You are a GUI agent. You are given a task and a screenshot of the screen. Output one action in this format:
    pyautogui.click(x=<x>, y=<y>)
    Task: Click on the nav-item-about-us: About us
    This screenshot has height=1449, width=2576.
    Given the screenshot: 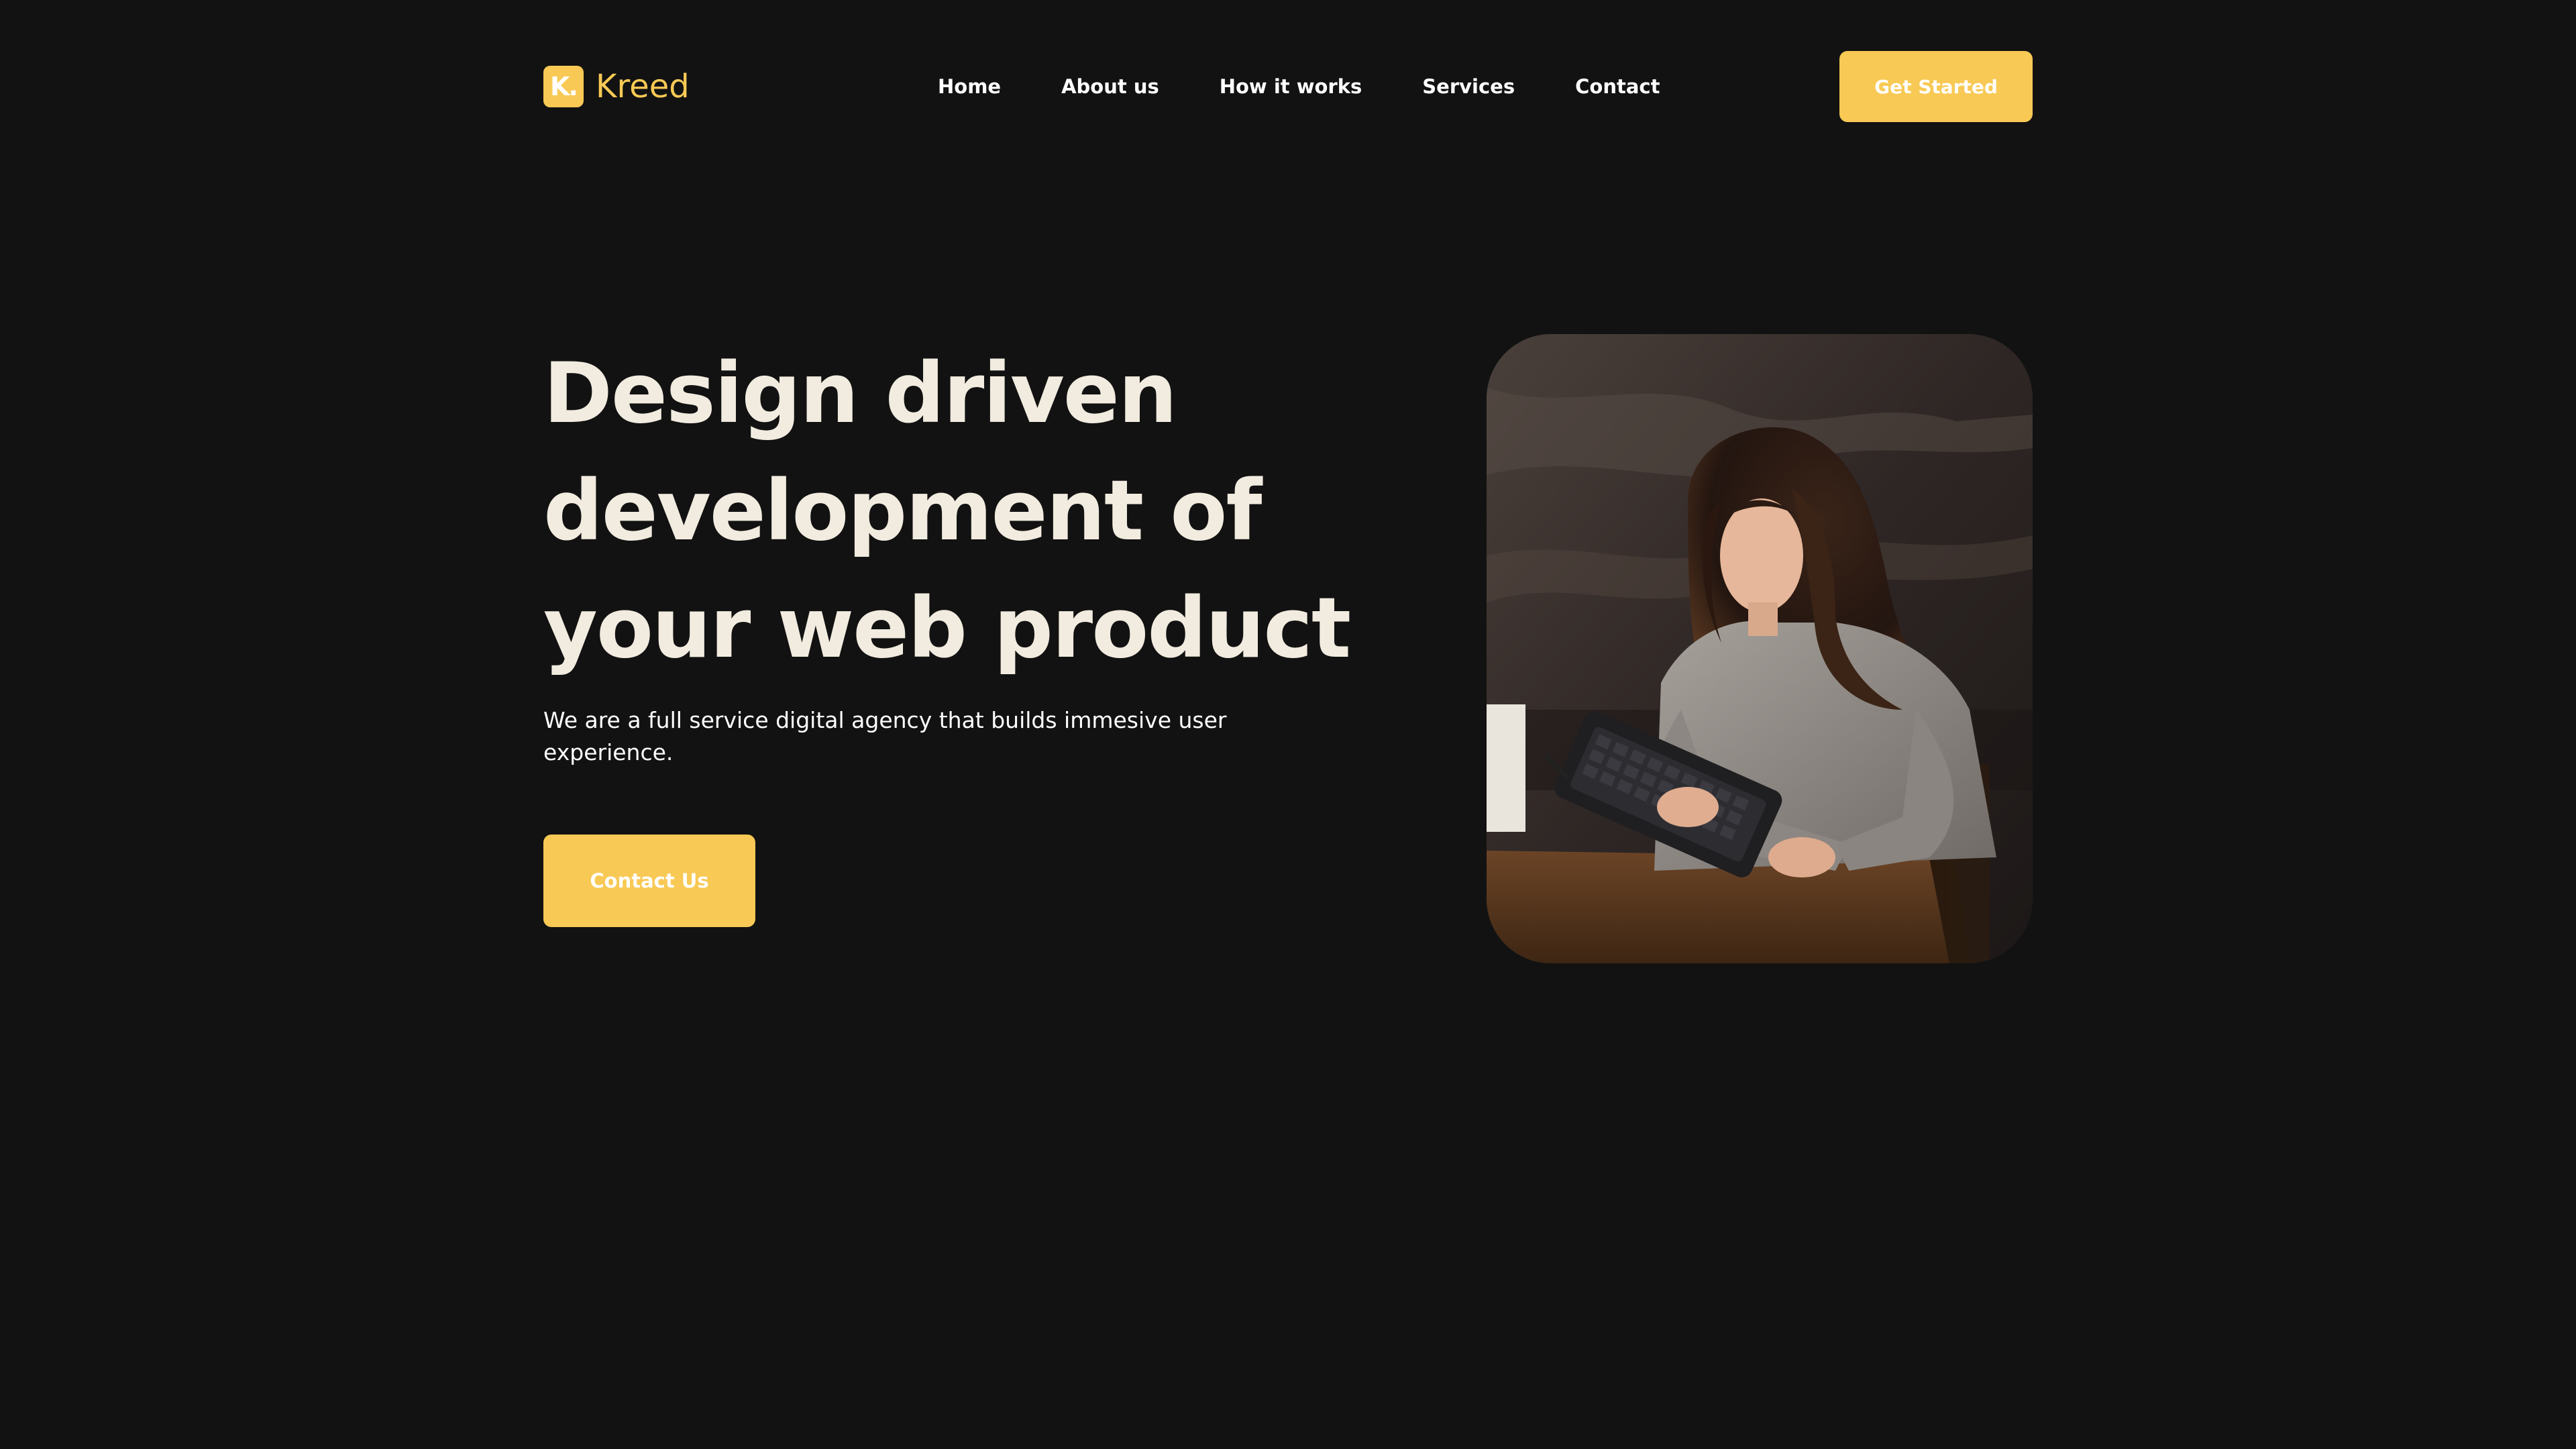 What is the action you would take?
    pyautogui.click(x=1110, y=86)
    